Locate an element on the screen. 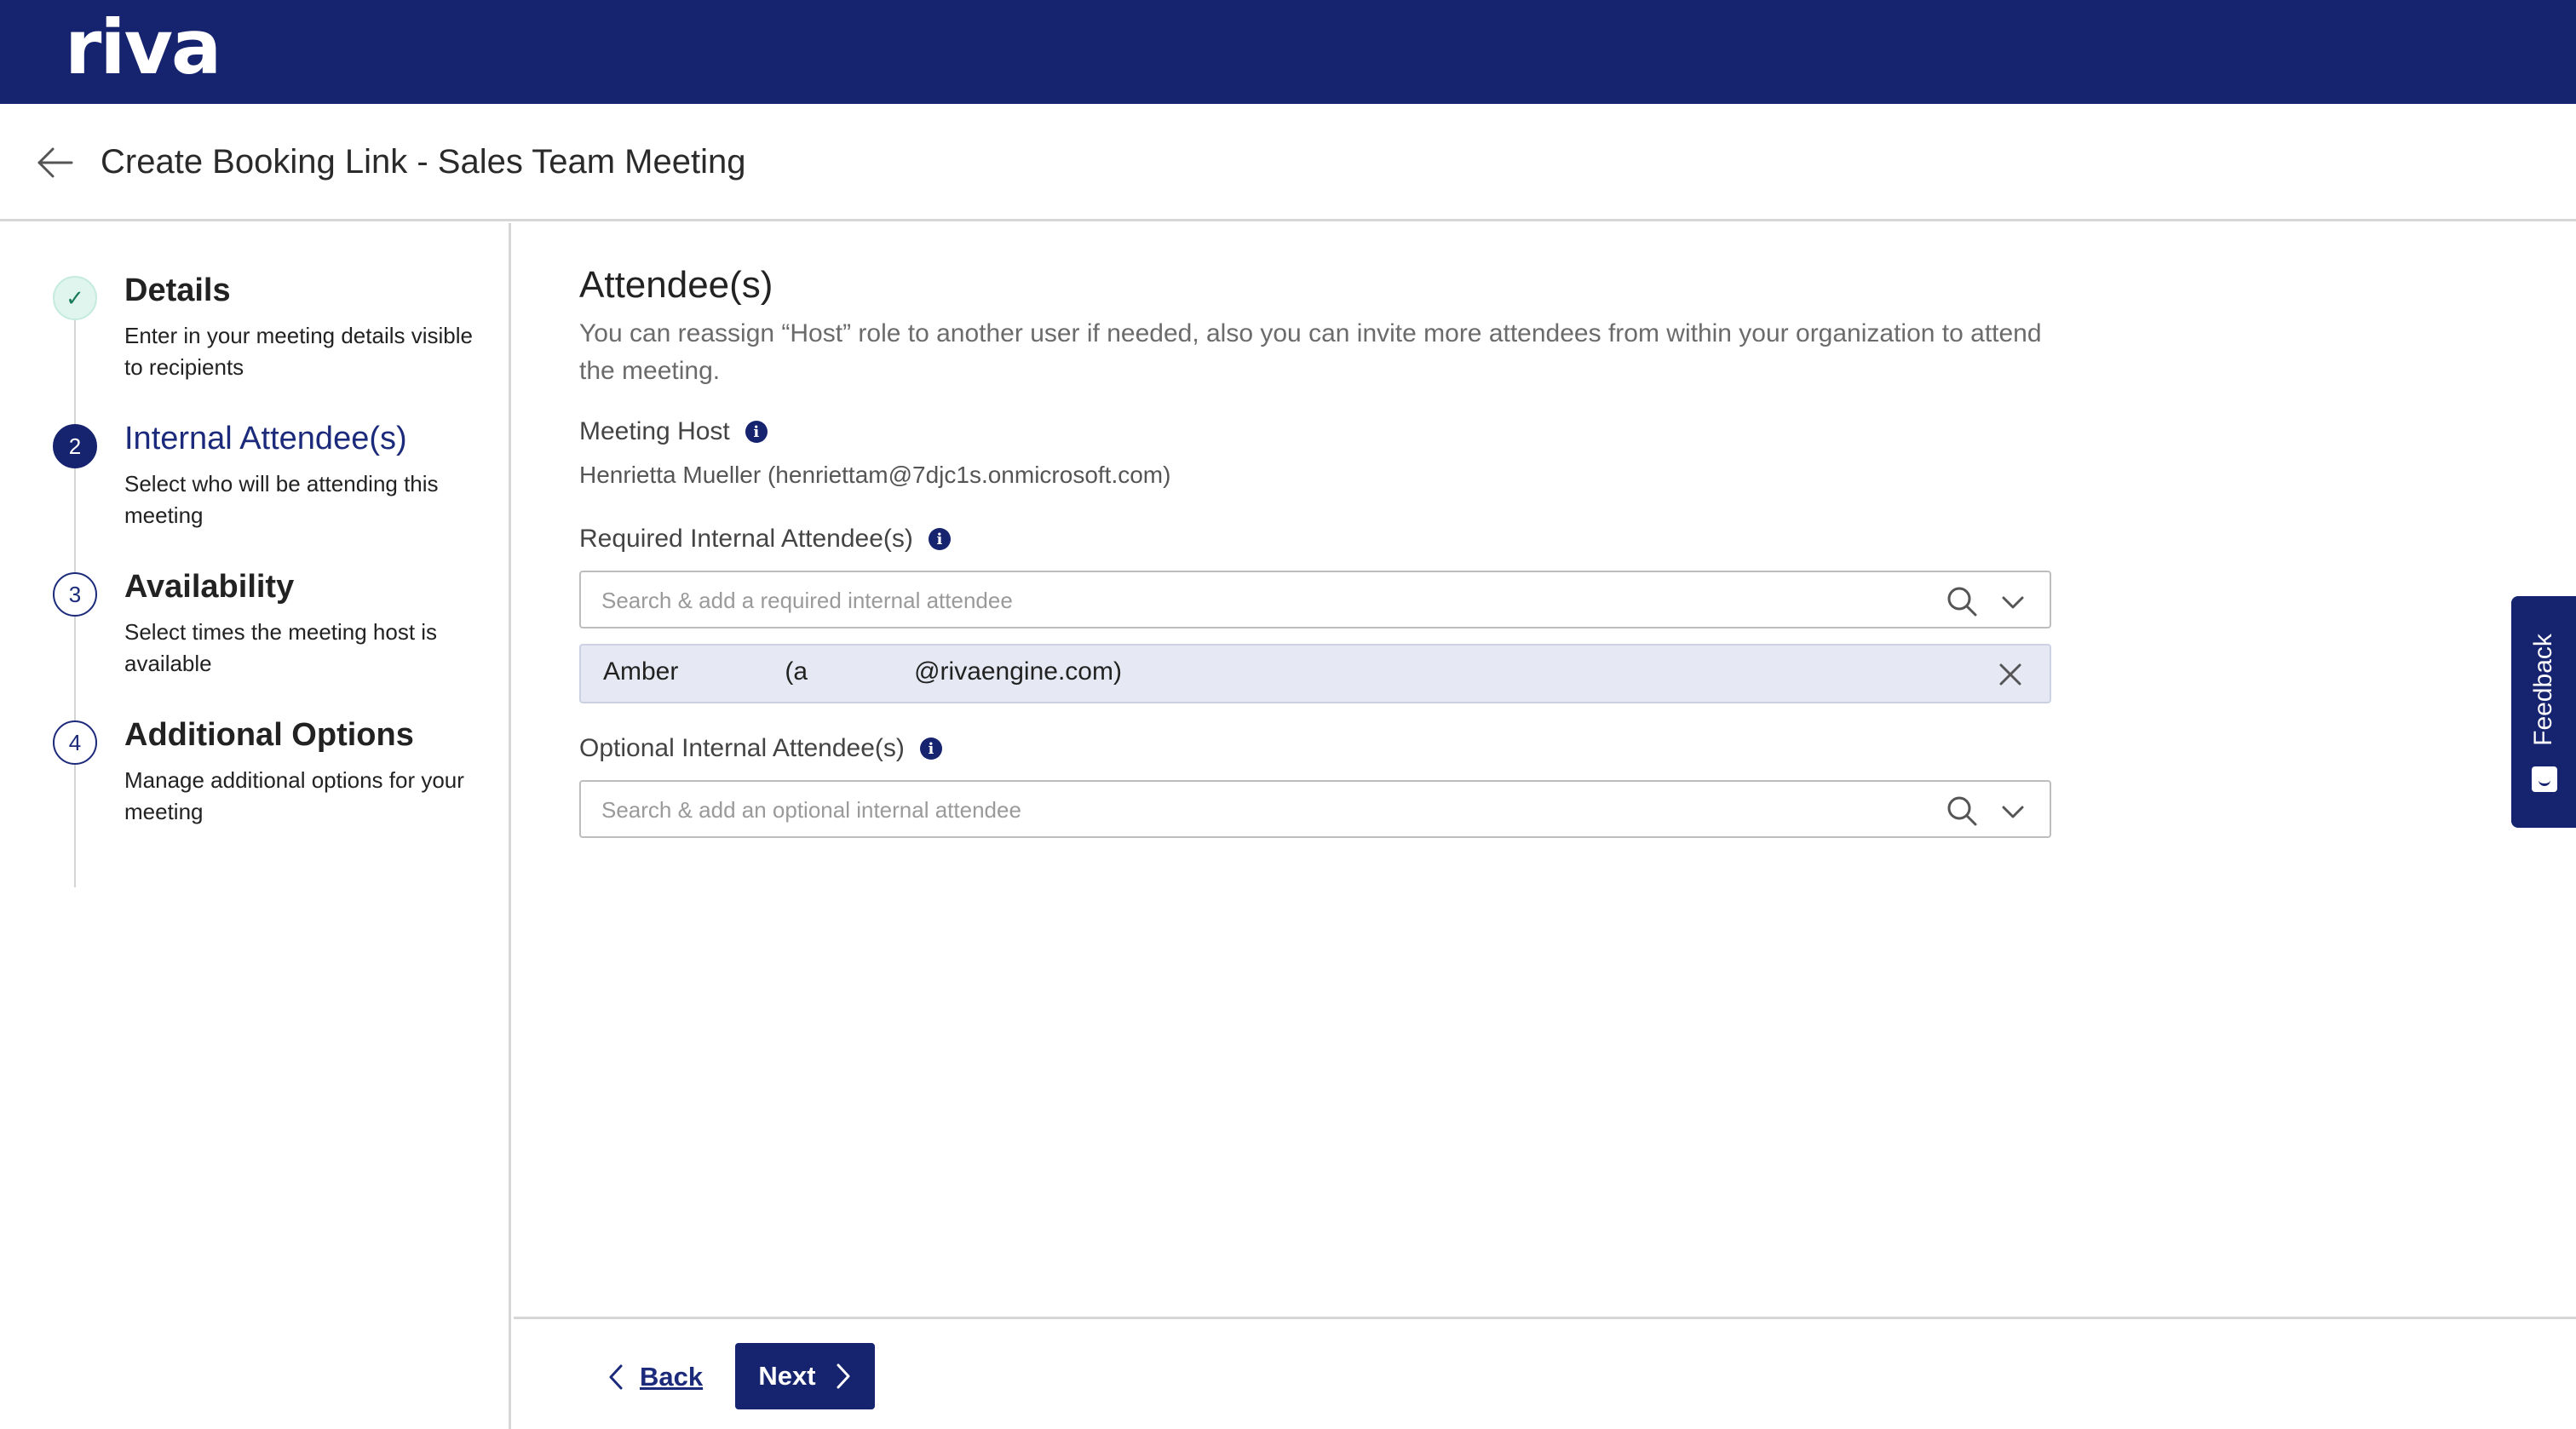  selected-attendee-name: Amber (a @rivaengine.com) is located at coordinates (863, 672).